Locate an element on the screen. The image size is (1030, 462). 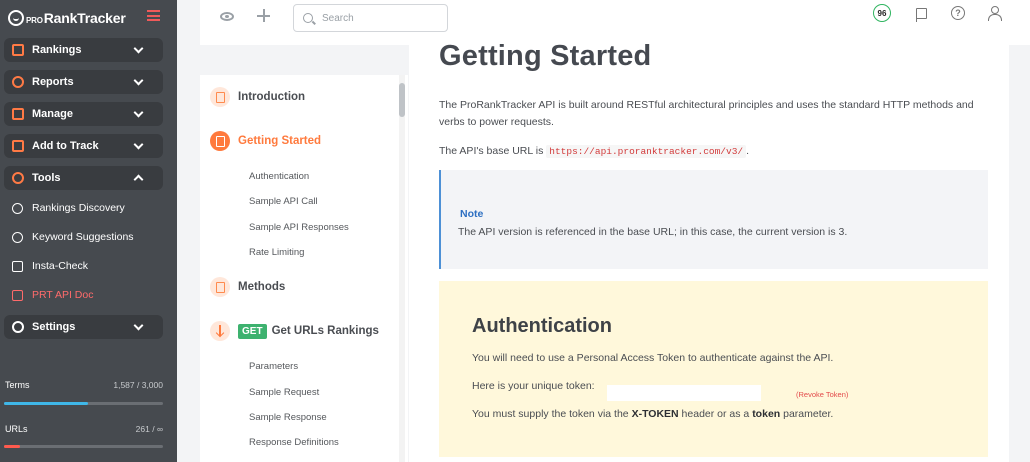
urls-meter-fill is located at coordinates (12, 446).